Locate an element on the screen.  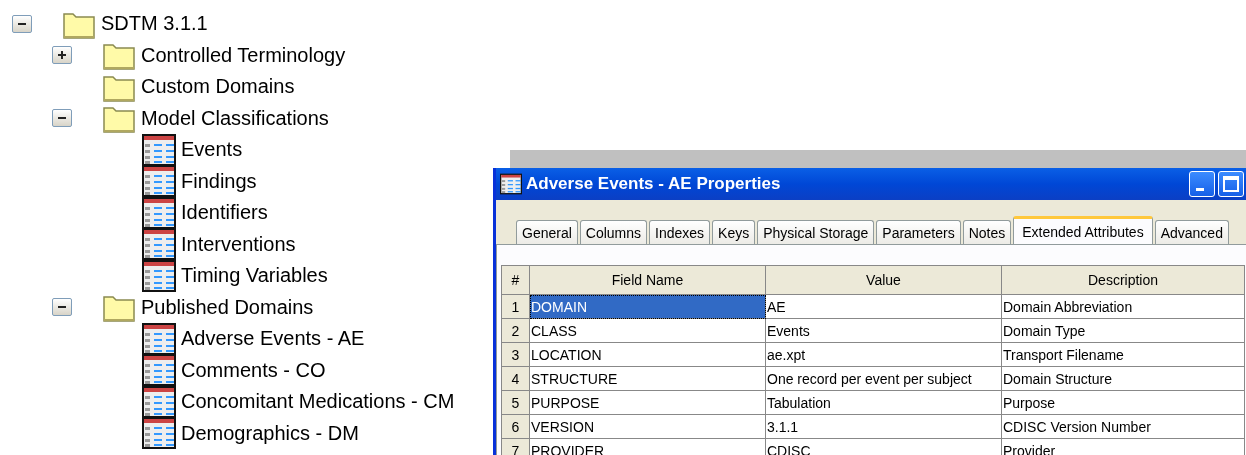
row-number: 5 is located at coordinates (515, 402).